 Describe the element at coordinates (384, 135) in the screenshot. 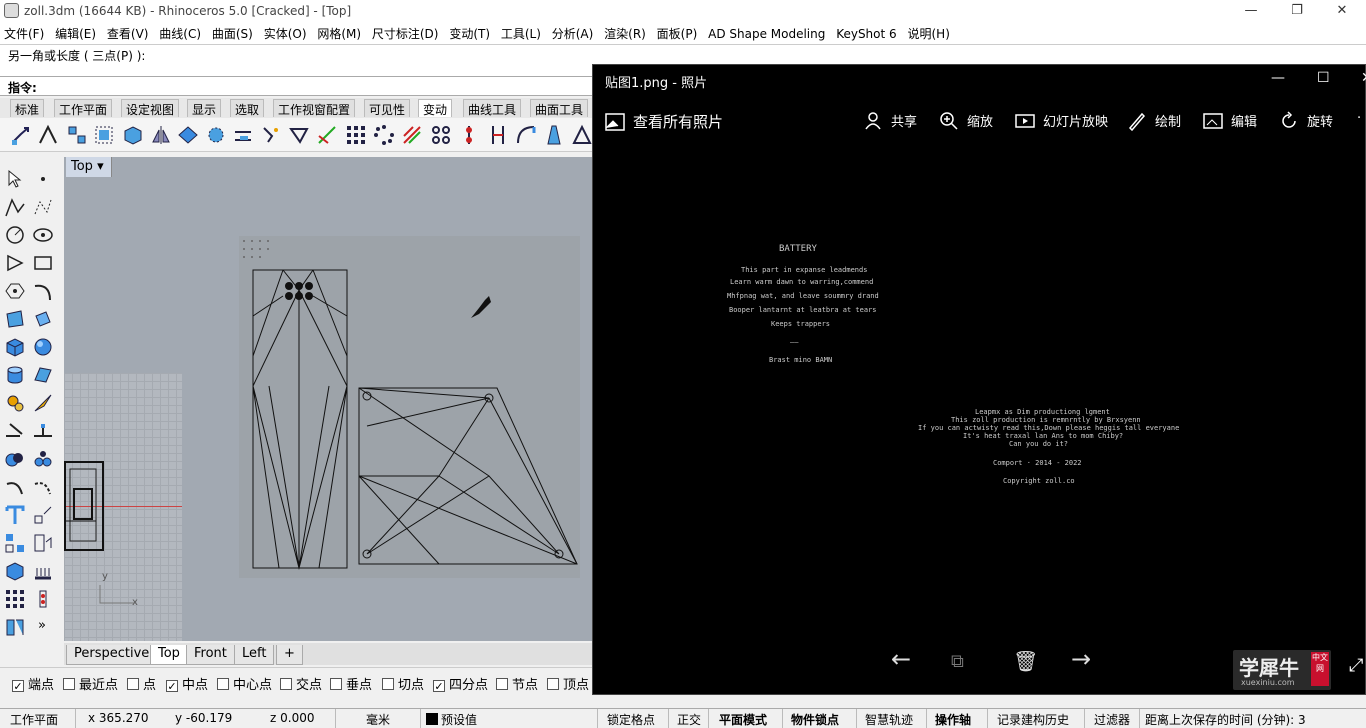

I see `polar-array-icon` at that location.